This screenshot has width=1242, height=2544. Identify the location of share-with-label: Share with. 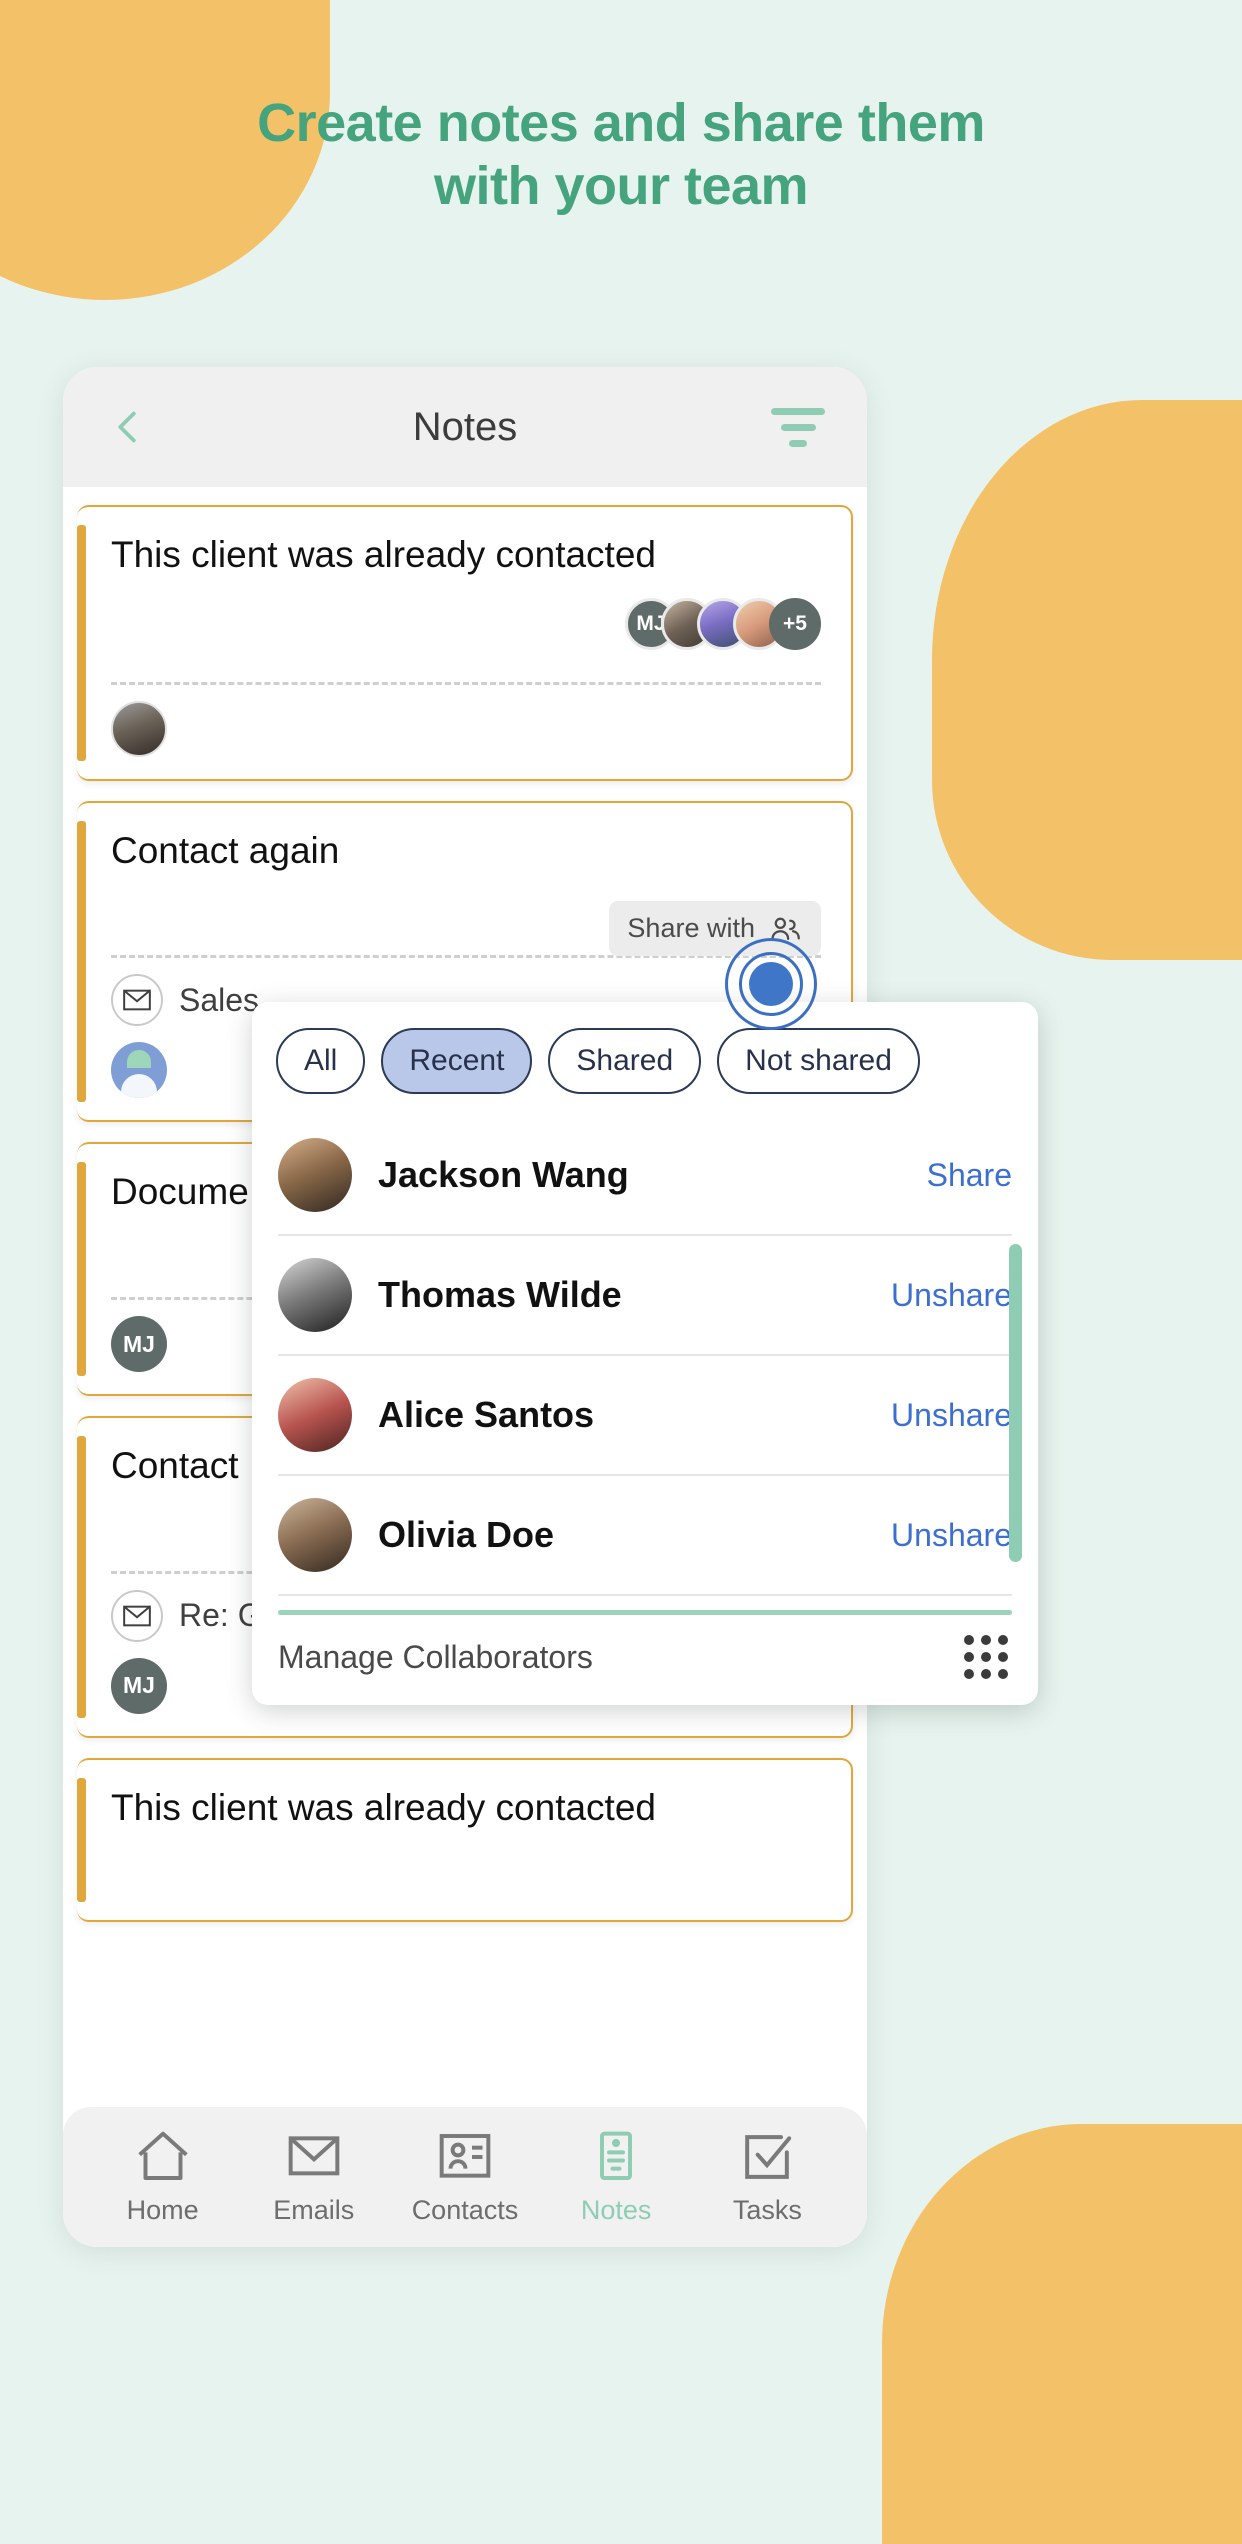
(691, 928).